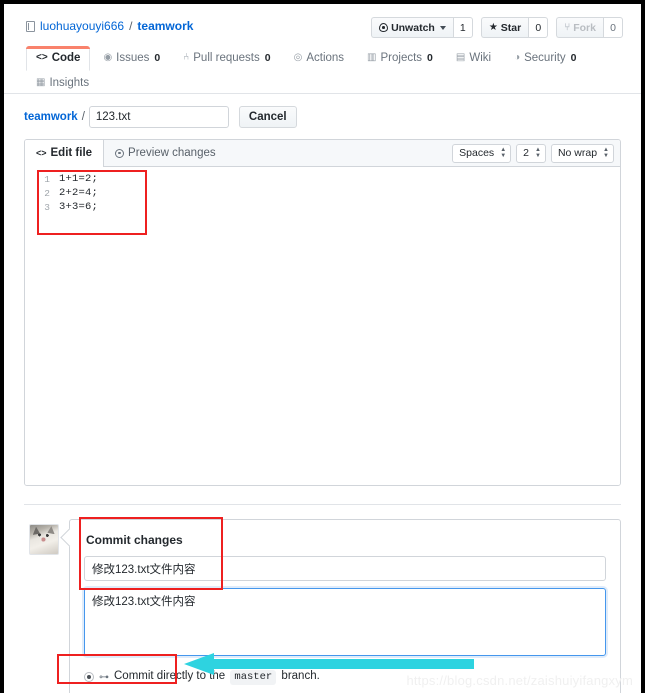  I want to click on wrap-mode-select: No wrap ▲ ▼, so click(582, 153).